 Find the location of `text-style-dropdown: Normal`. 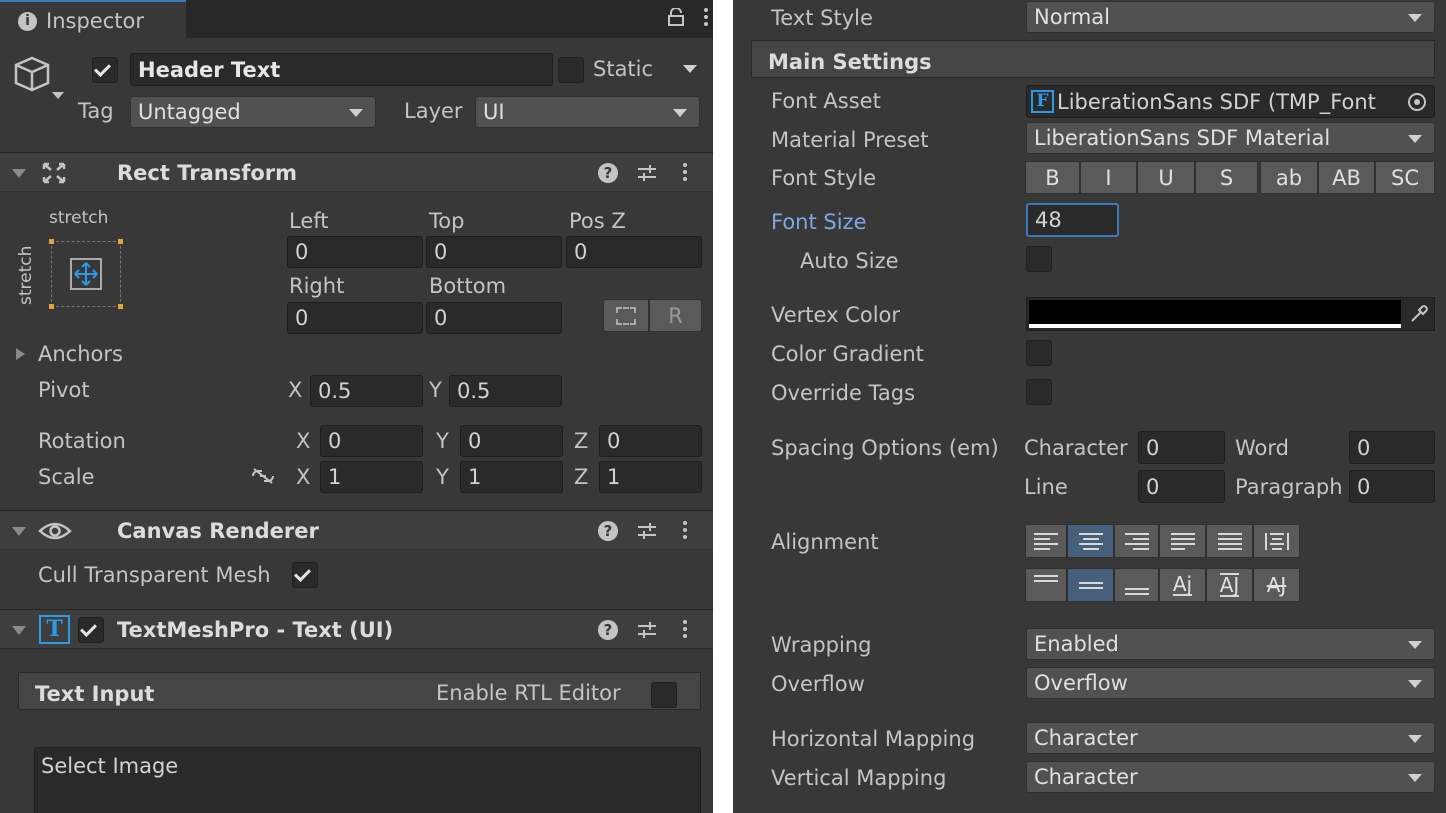

text-style-dropdown: Normal is located at coordinates (1230, 17).